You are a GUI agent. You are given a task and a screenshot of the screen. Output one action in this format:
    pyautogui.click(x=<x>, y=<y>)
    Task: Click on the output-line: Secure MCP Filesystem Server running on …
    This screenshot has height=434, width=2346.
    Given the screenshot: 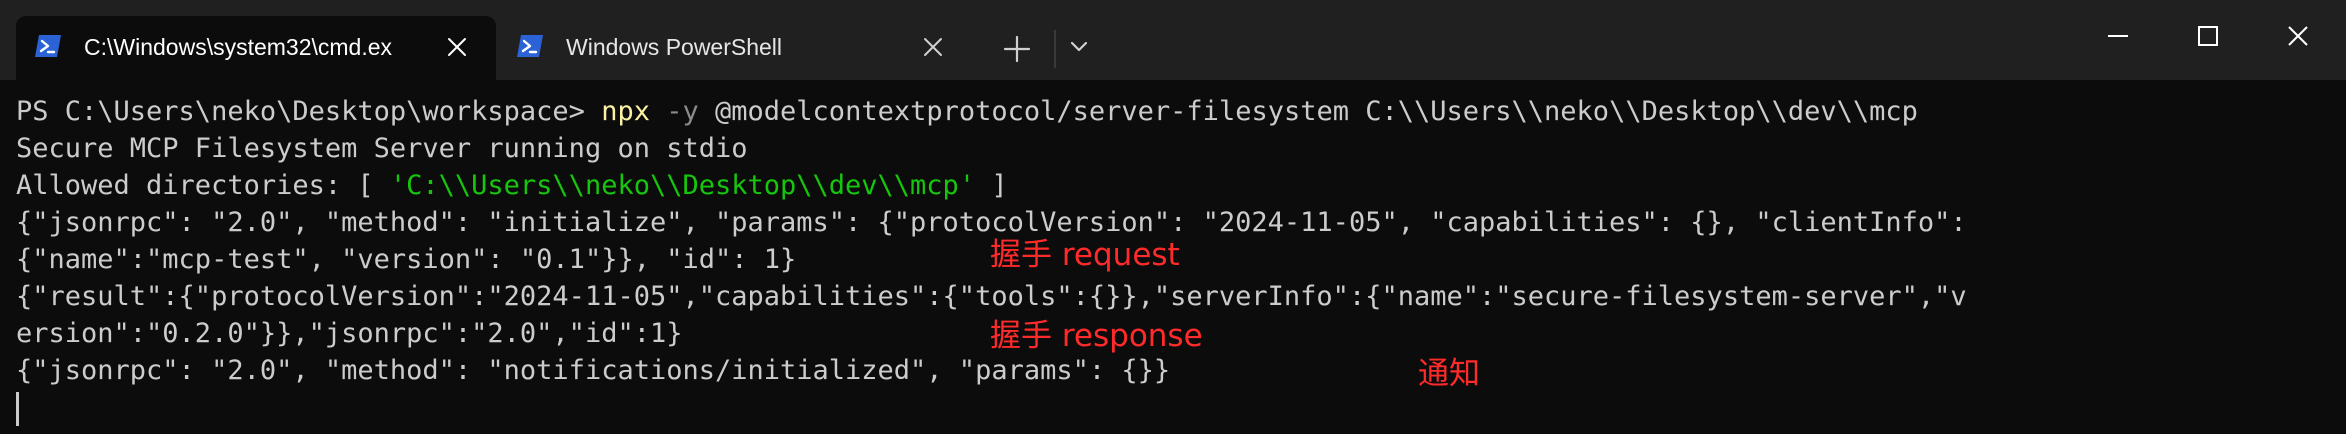 What is the action you would take?
    pyautogui.click(x=382, y=148)
    